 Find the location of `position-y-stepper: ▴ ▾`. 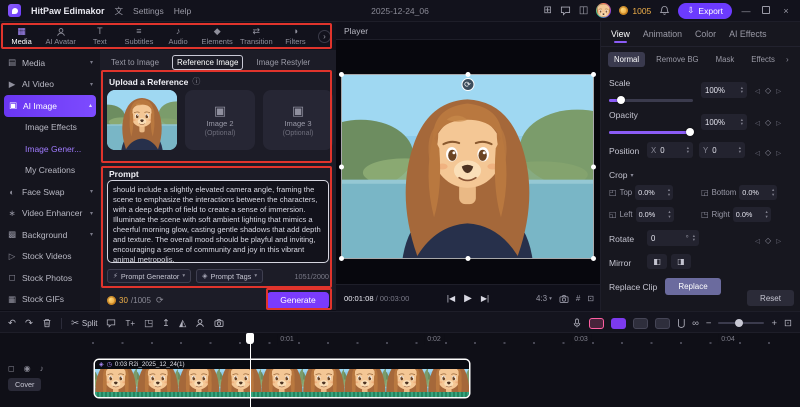

position-y-stepper: ▴ ▾ is located at coordinates (740, 150).